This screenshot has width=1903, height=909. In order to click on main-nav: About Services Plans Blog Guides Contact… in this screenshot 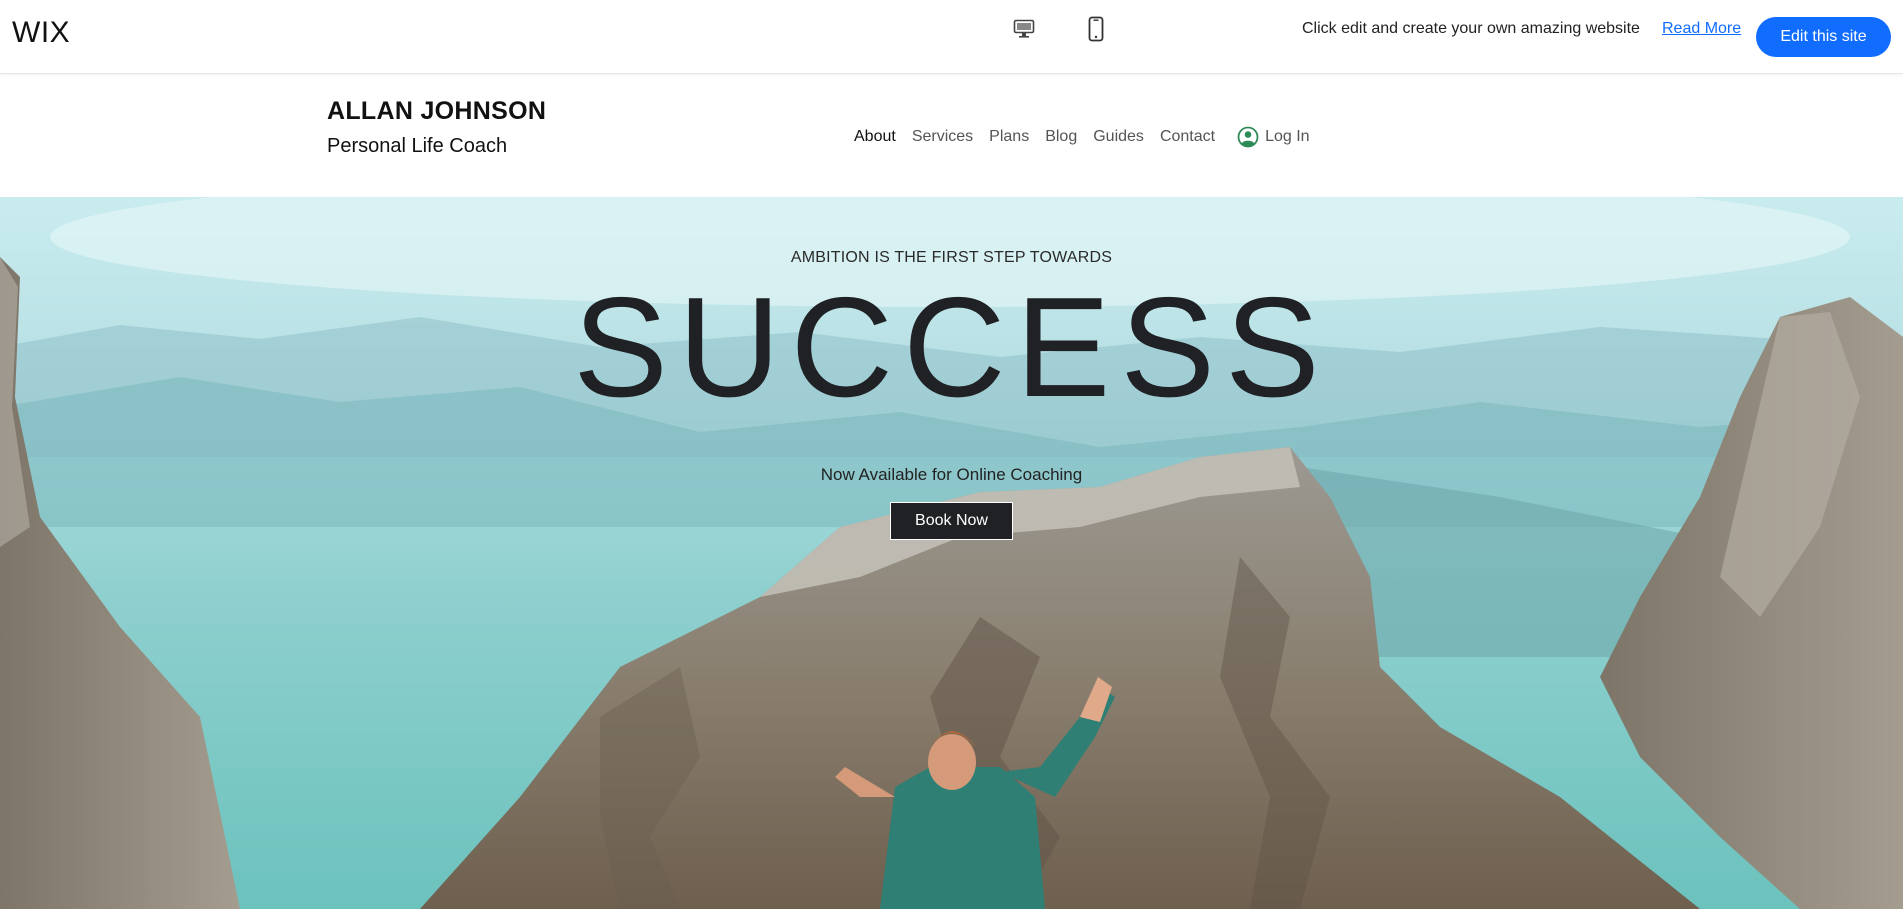, I will do `click(1082, 137)`.